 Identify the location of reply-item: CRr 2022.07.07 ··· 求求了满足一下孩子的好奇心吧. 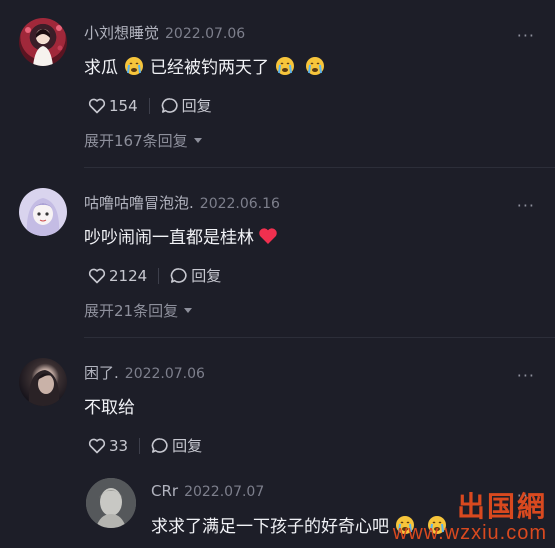
(277, 509).